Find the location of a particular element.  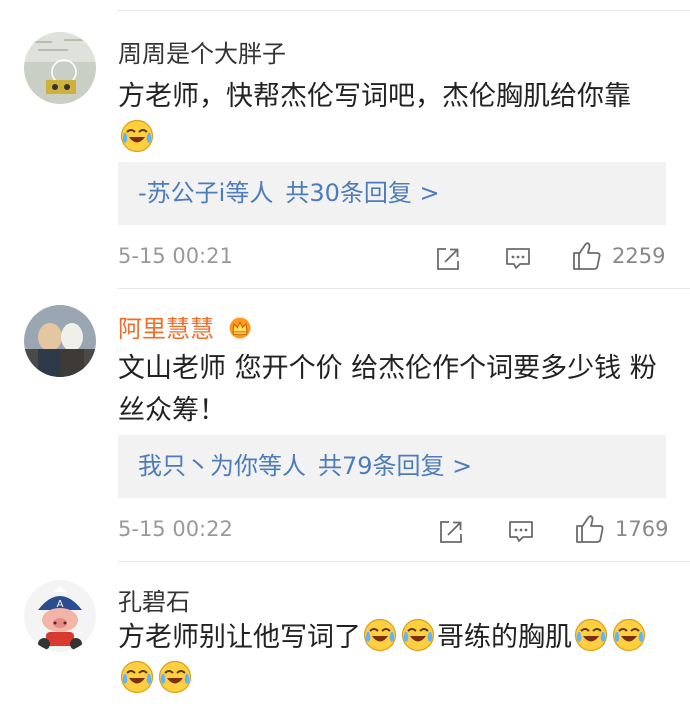

comment-text: 文山老师 您开个价 给杰伦作个词要多少钱 粉丝众筹！ is located at coordinates (387, 389).